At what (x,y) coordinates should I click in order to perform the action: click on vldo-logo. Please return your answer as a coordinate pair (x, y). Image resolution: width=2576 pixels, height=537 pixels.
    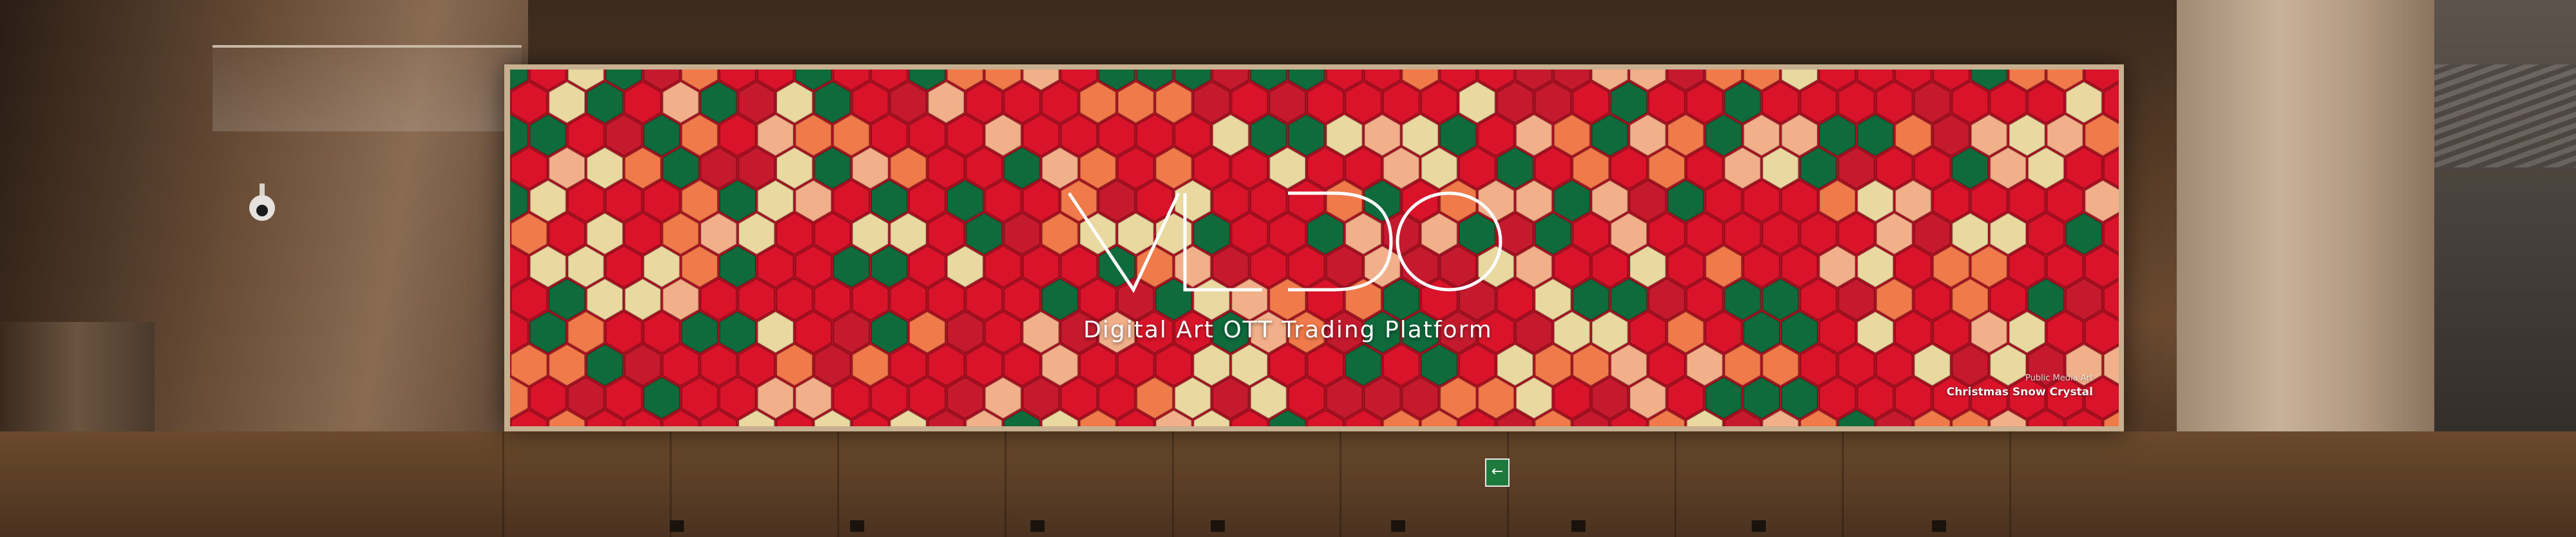
    Looking at the image, I should click on (1285, 242).